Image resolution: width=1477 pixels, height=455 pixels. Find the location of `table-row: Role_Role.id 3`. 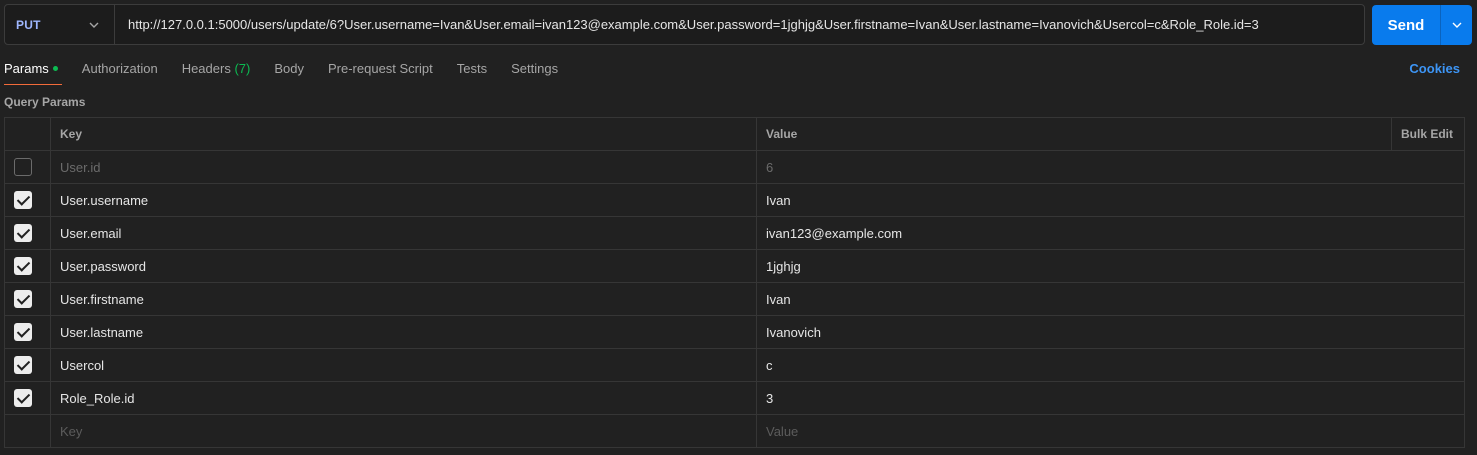

table-row: Role_Role.id 3 is located at coordinates (734, 398).